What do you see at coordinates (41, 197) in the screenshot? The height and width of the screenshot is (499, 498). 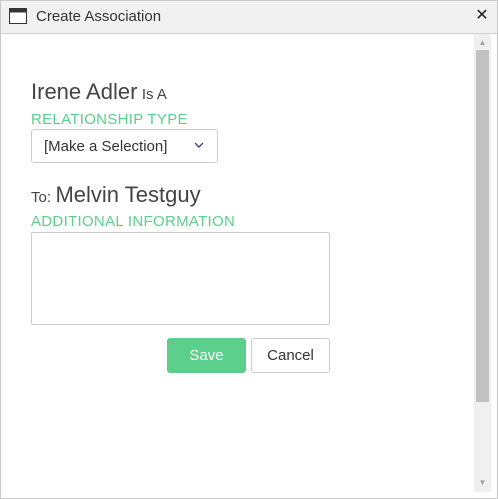 I see `to-text: To:` at bounding box center [41, 197].